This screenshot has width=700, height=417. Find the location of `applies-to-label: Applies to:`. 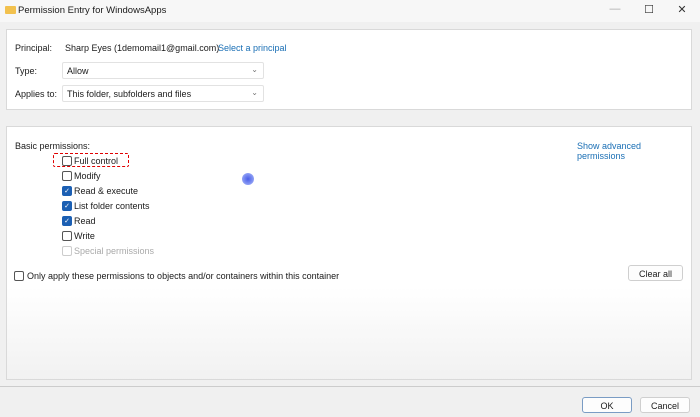

applies-to-label: Applies to: is located at coordinates (36, 94).